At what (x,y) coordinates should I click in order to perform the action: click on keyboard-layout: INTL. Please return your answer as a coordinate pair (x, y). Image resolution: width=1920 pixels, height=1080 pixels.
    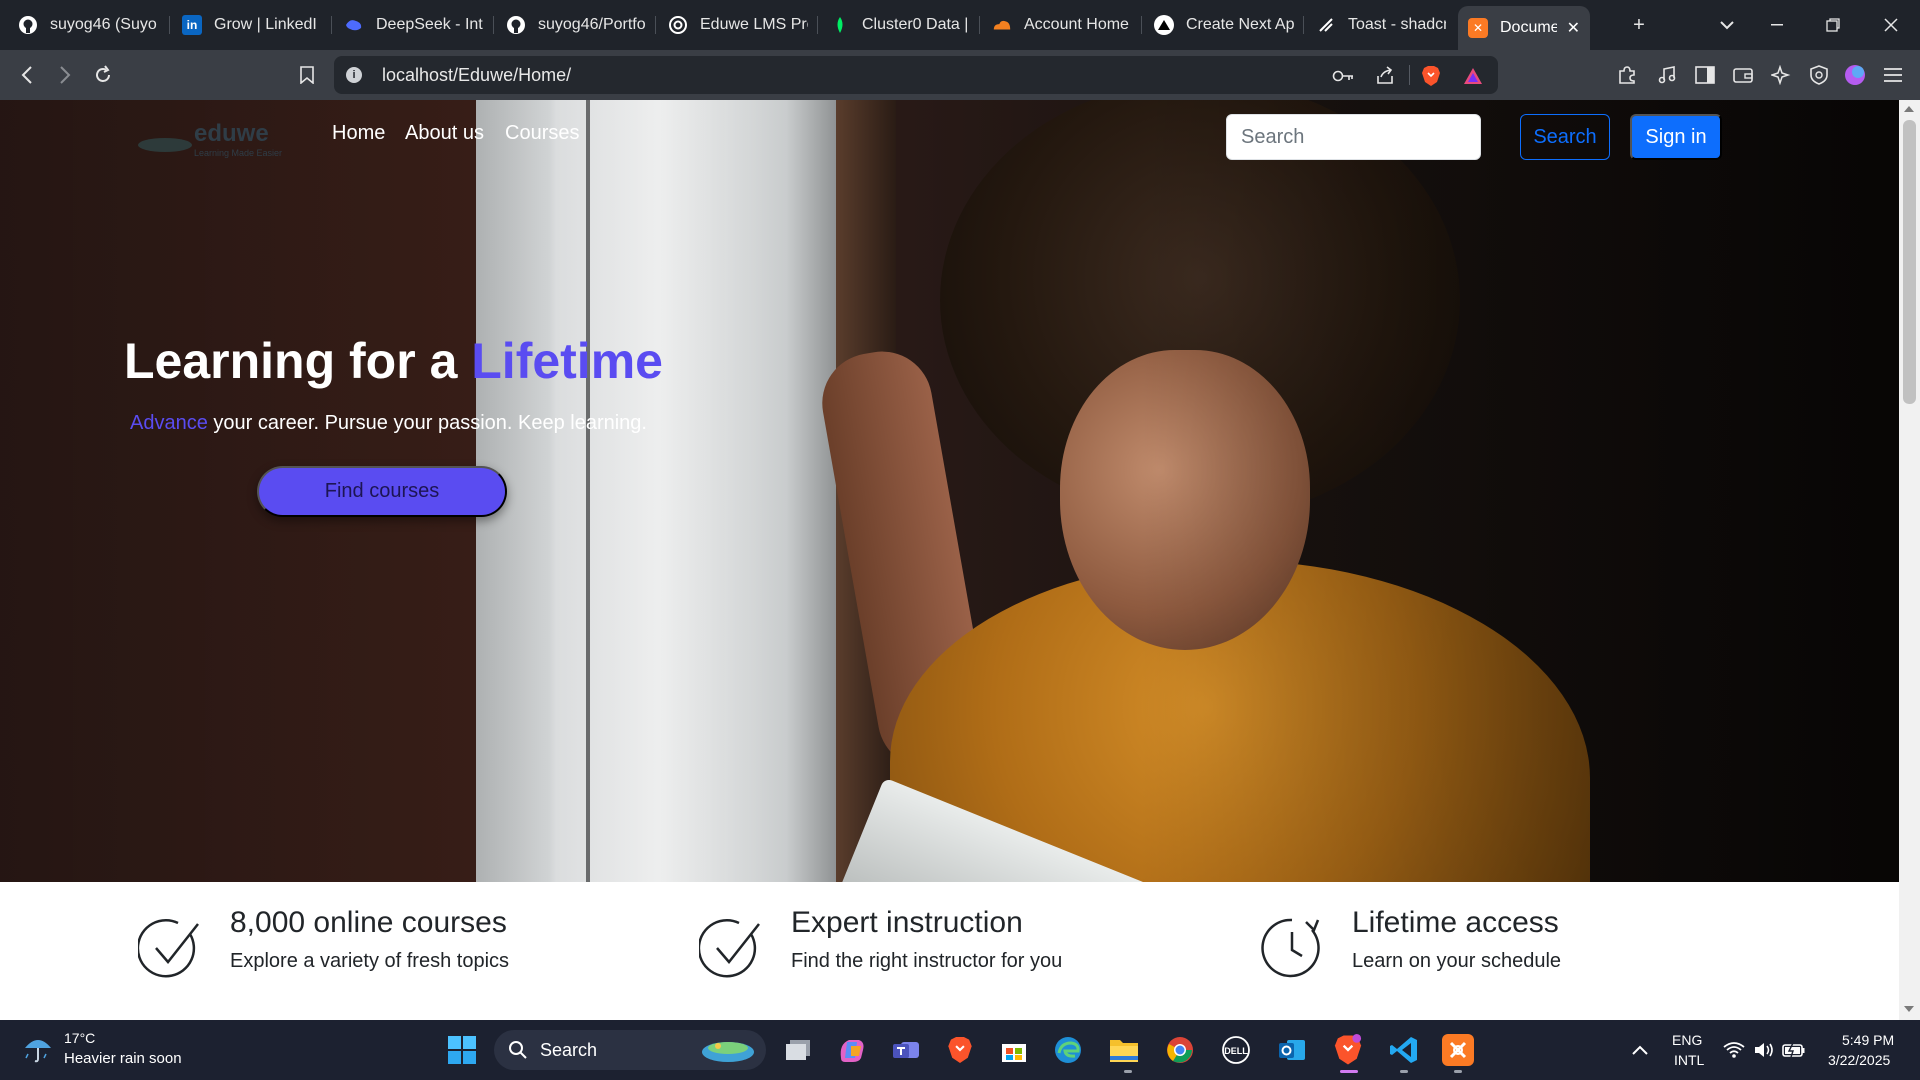
    Looking at the image, I should click on (1689, 1060).